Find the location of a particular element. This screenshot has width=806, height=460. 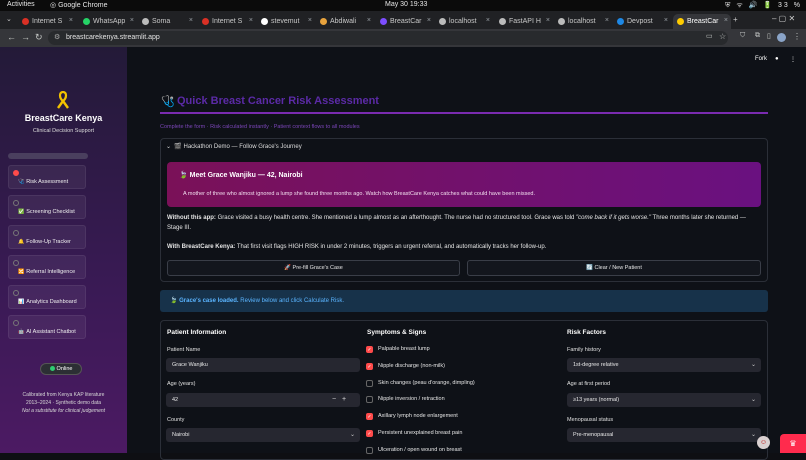

tab-4: stevemut × is located at coordinates (286, 21).